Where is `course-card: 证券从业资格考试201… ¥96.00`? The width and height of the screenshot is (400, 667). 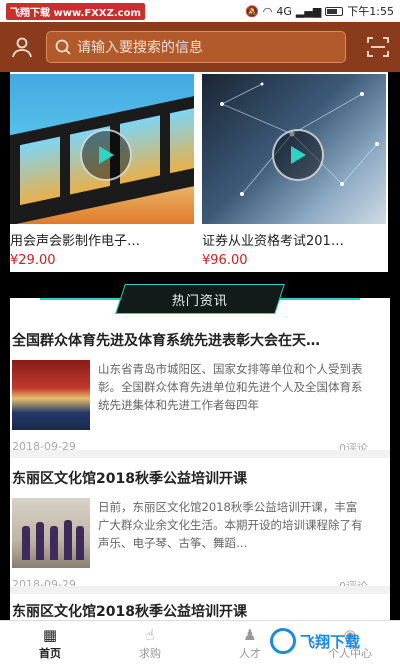
course-card: 证券从业资格考试201… ¥96.00 is located at coordinates (295, 172).